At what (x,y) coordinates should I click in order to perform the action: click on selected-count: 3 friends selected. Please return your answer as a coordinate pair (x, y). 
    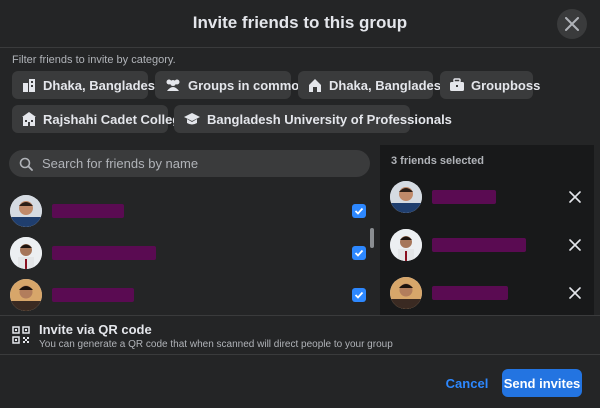
    Looking at the image, I should click on (437, 161).